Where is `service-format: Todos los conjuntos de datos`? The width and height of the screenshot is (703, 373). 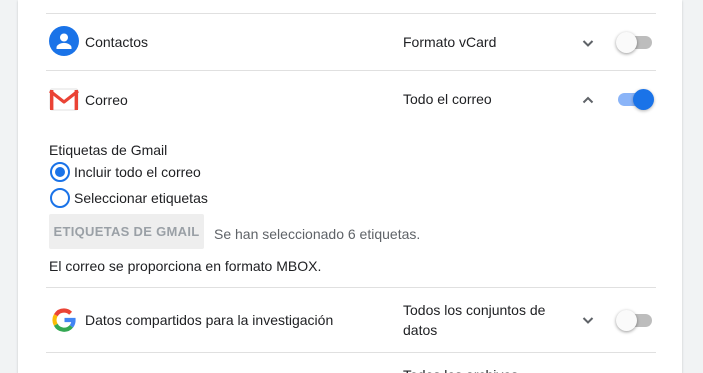 service-format: Todos los conjuntos de datos is located at coordinates (474, 320).